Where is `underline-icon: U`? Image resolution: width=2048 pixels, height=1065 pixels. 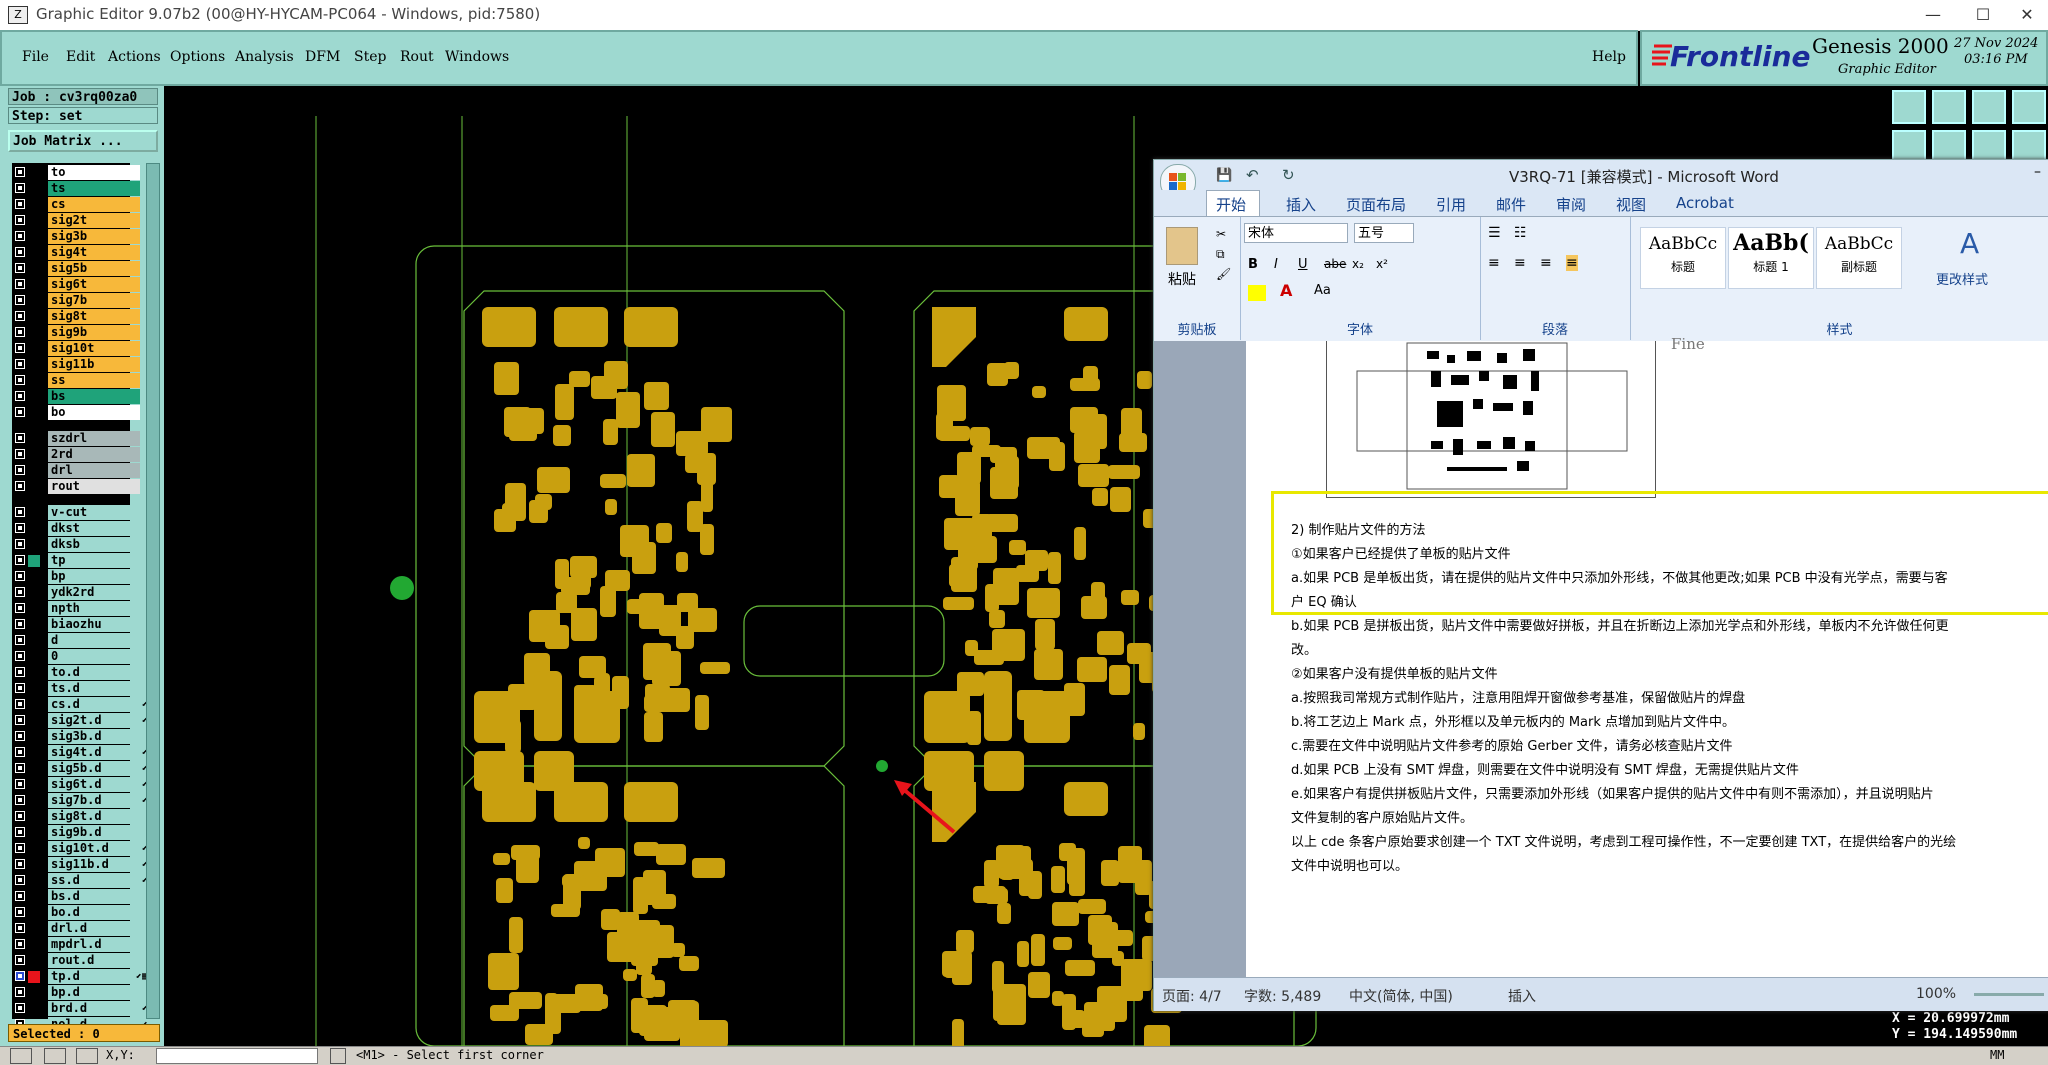
underline-icon: U is located at coordinates (1303, 264).